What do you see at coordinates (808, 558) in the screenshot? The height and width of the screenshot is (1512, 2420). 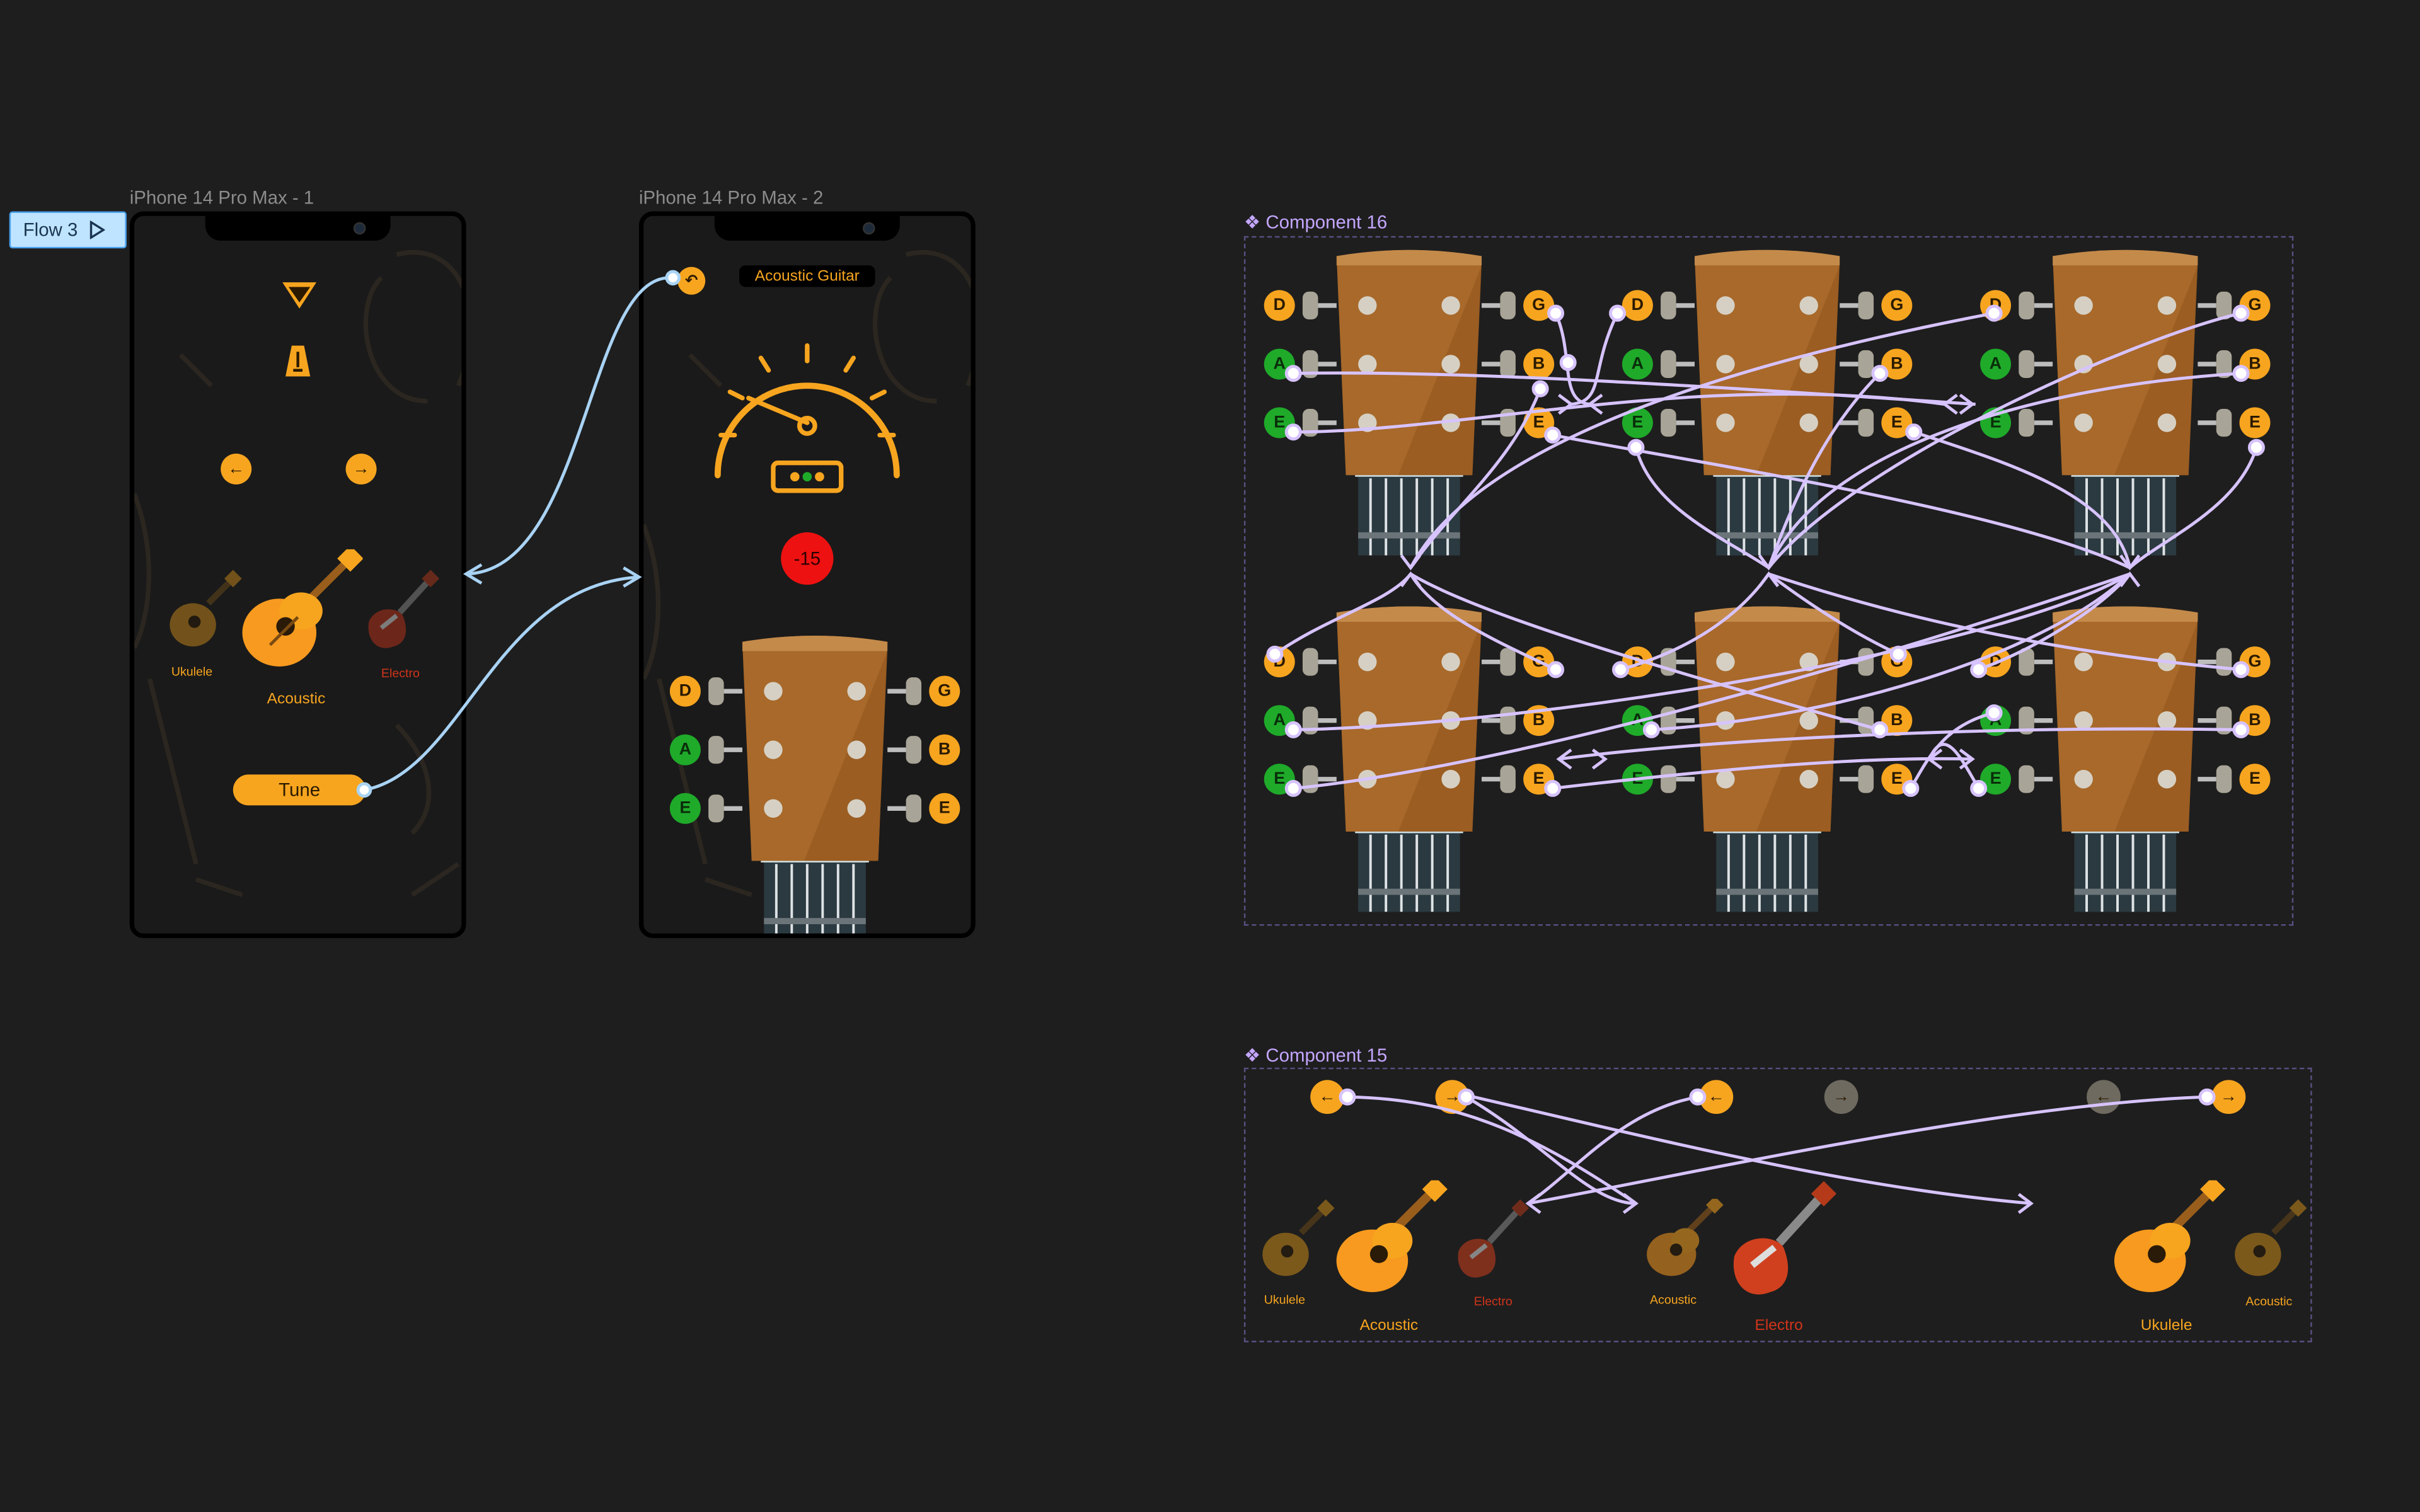 I see `deviation-badge: -15` at bounding box center [808, 558].